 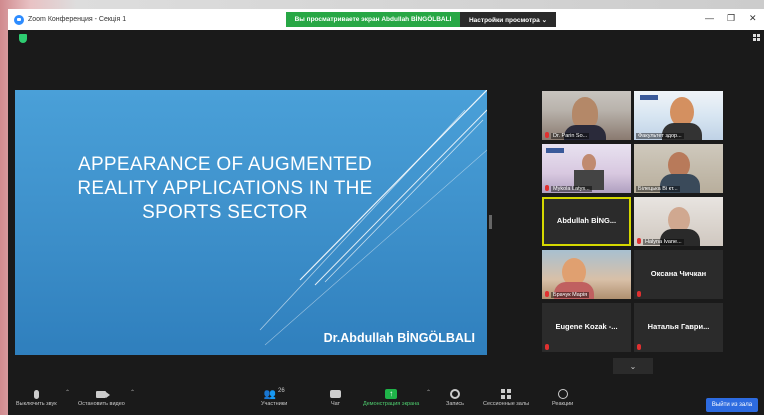 I want to click on share-screen-button: ↑ Демонстрация экрана, so click(x=391, y=397).